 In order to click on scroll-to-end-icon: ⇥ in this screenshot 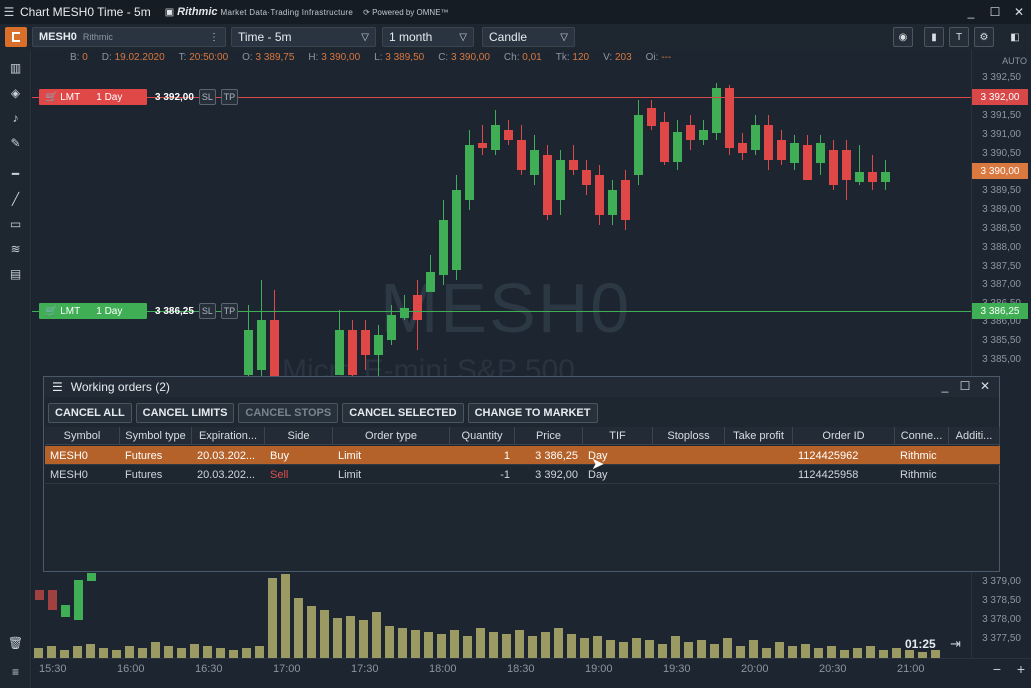, I will do `click(955, 644)`.